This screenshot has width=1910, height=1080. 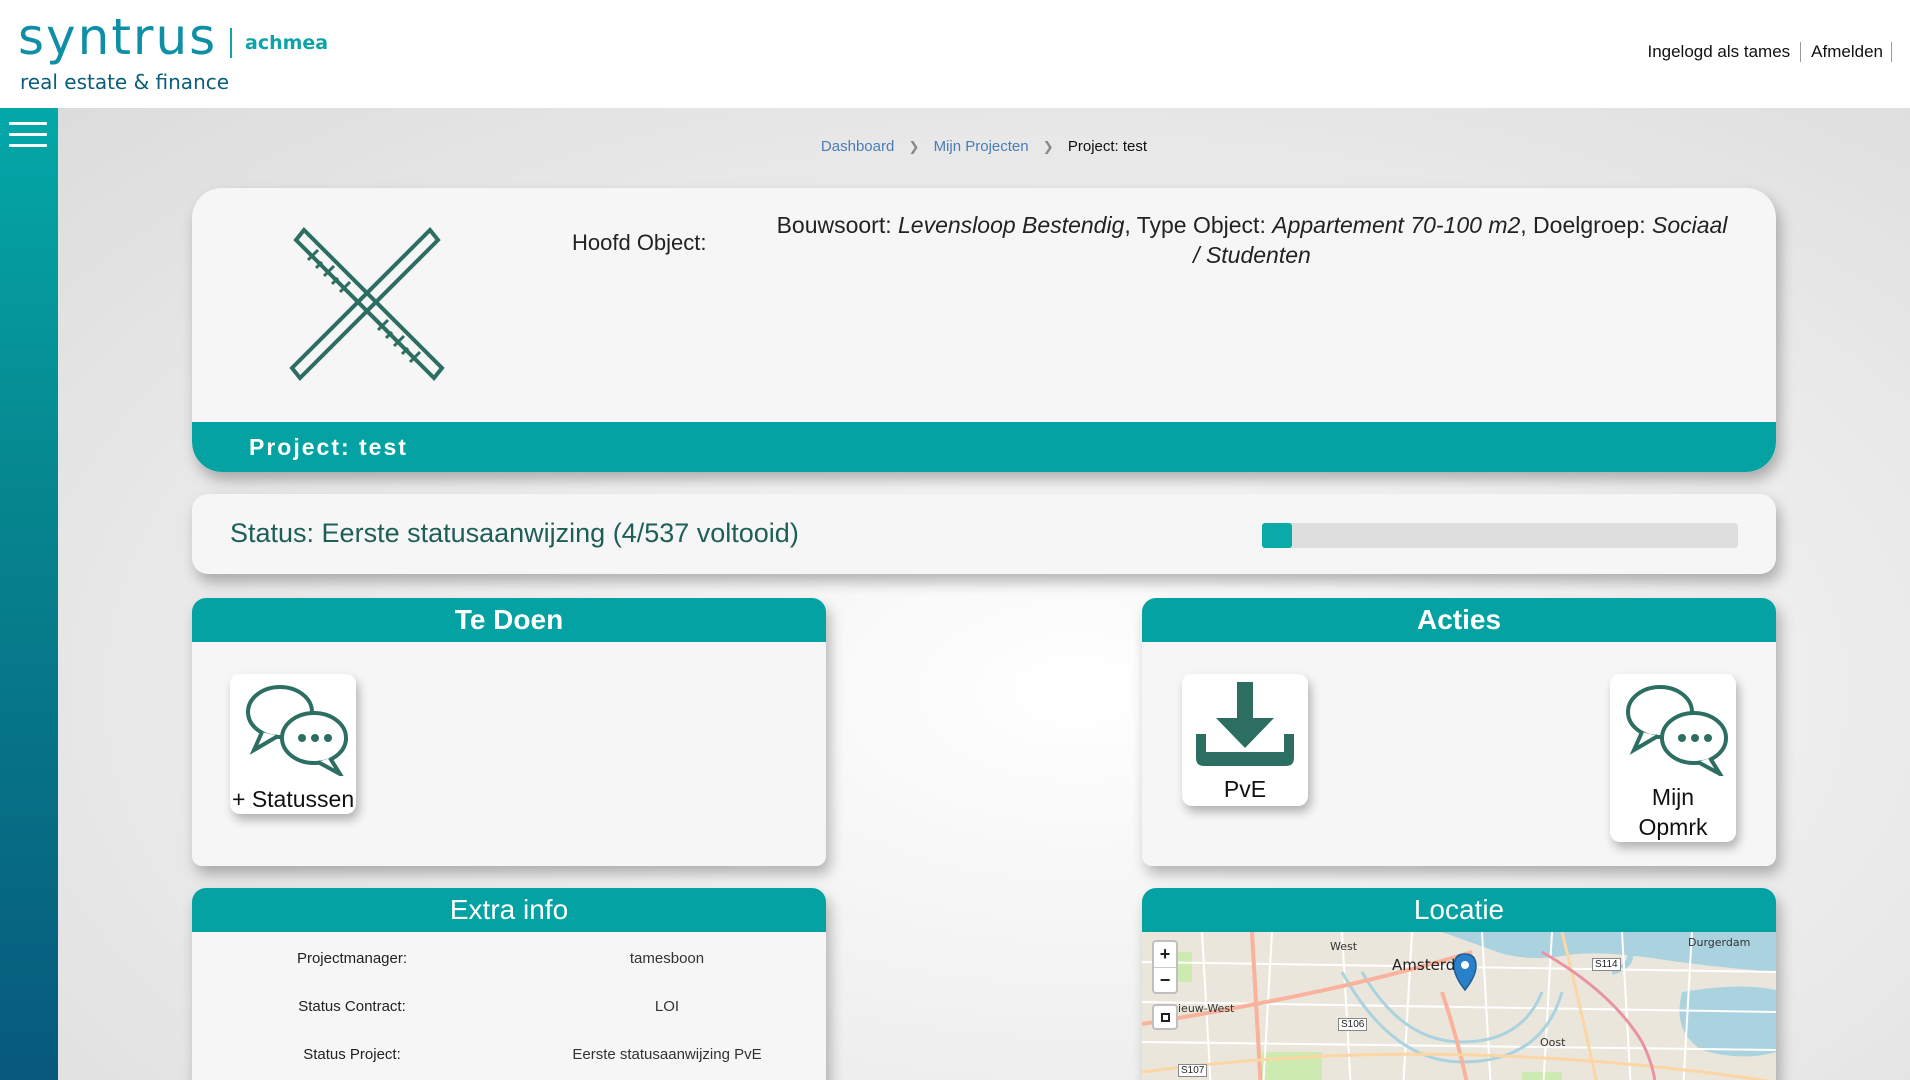 I want to click on extra-info-title: Extra info, so click(x=509, y=910).